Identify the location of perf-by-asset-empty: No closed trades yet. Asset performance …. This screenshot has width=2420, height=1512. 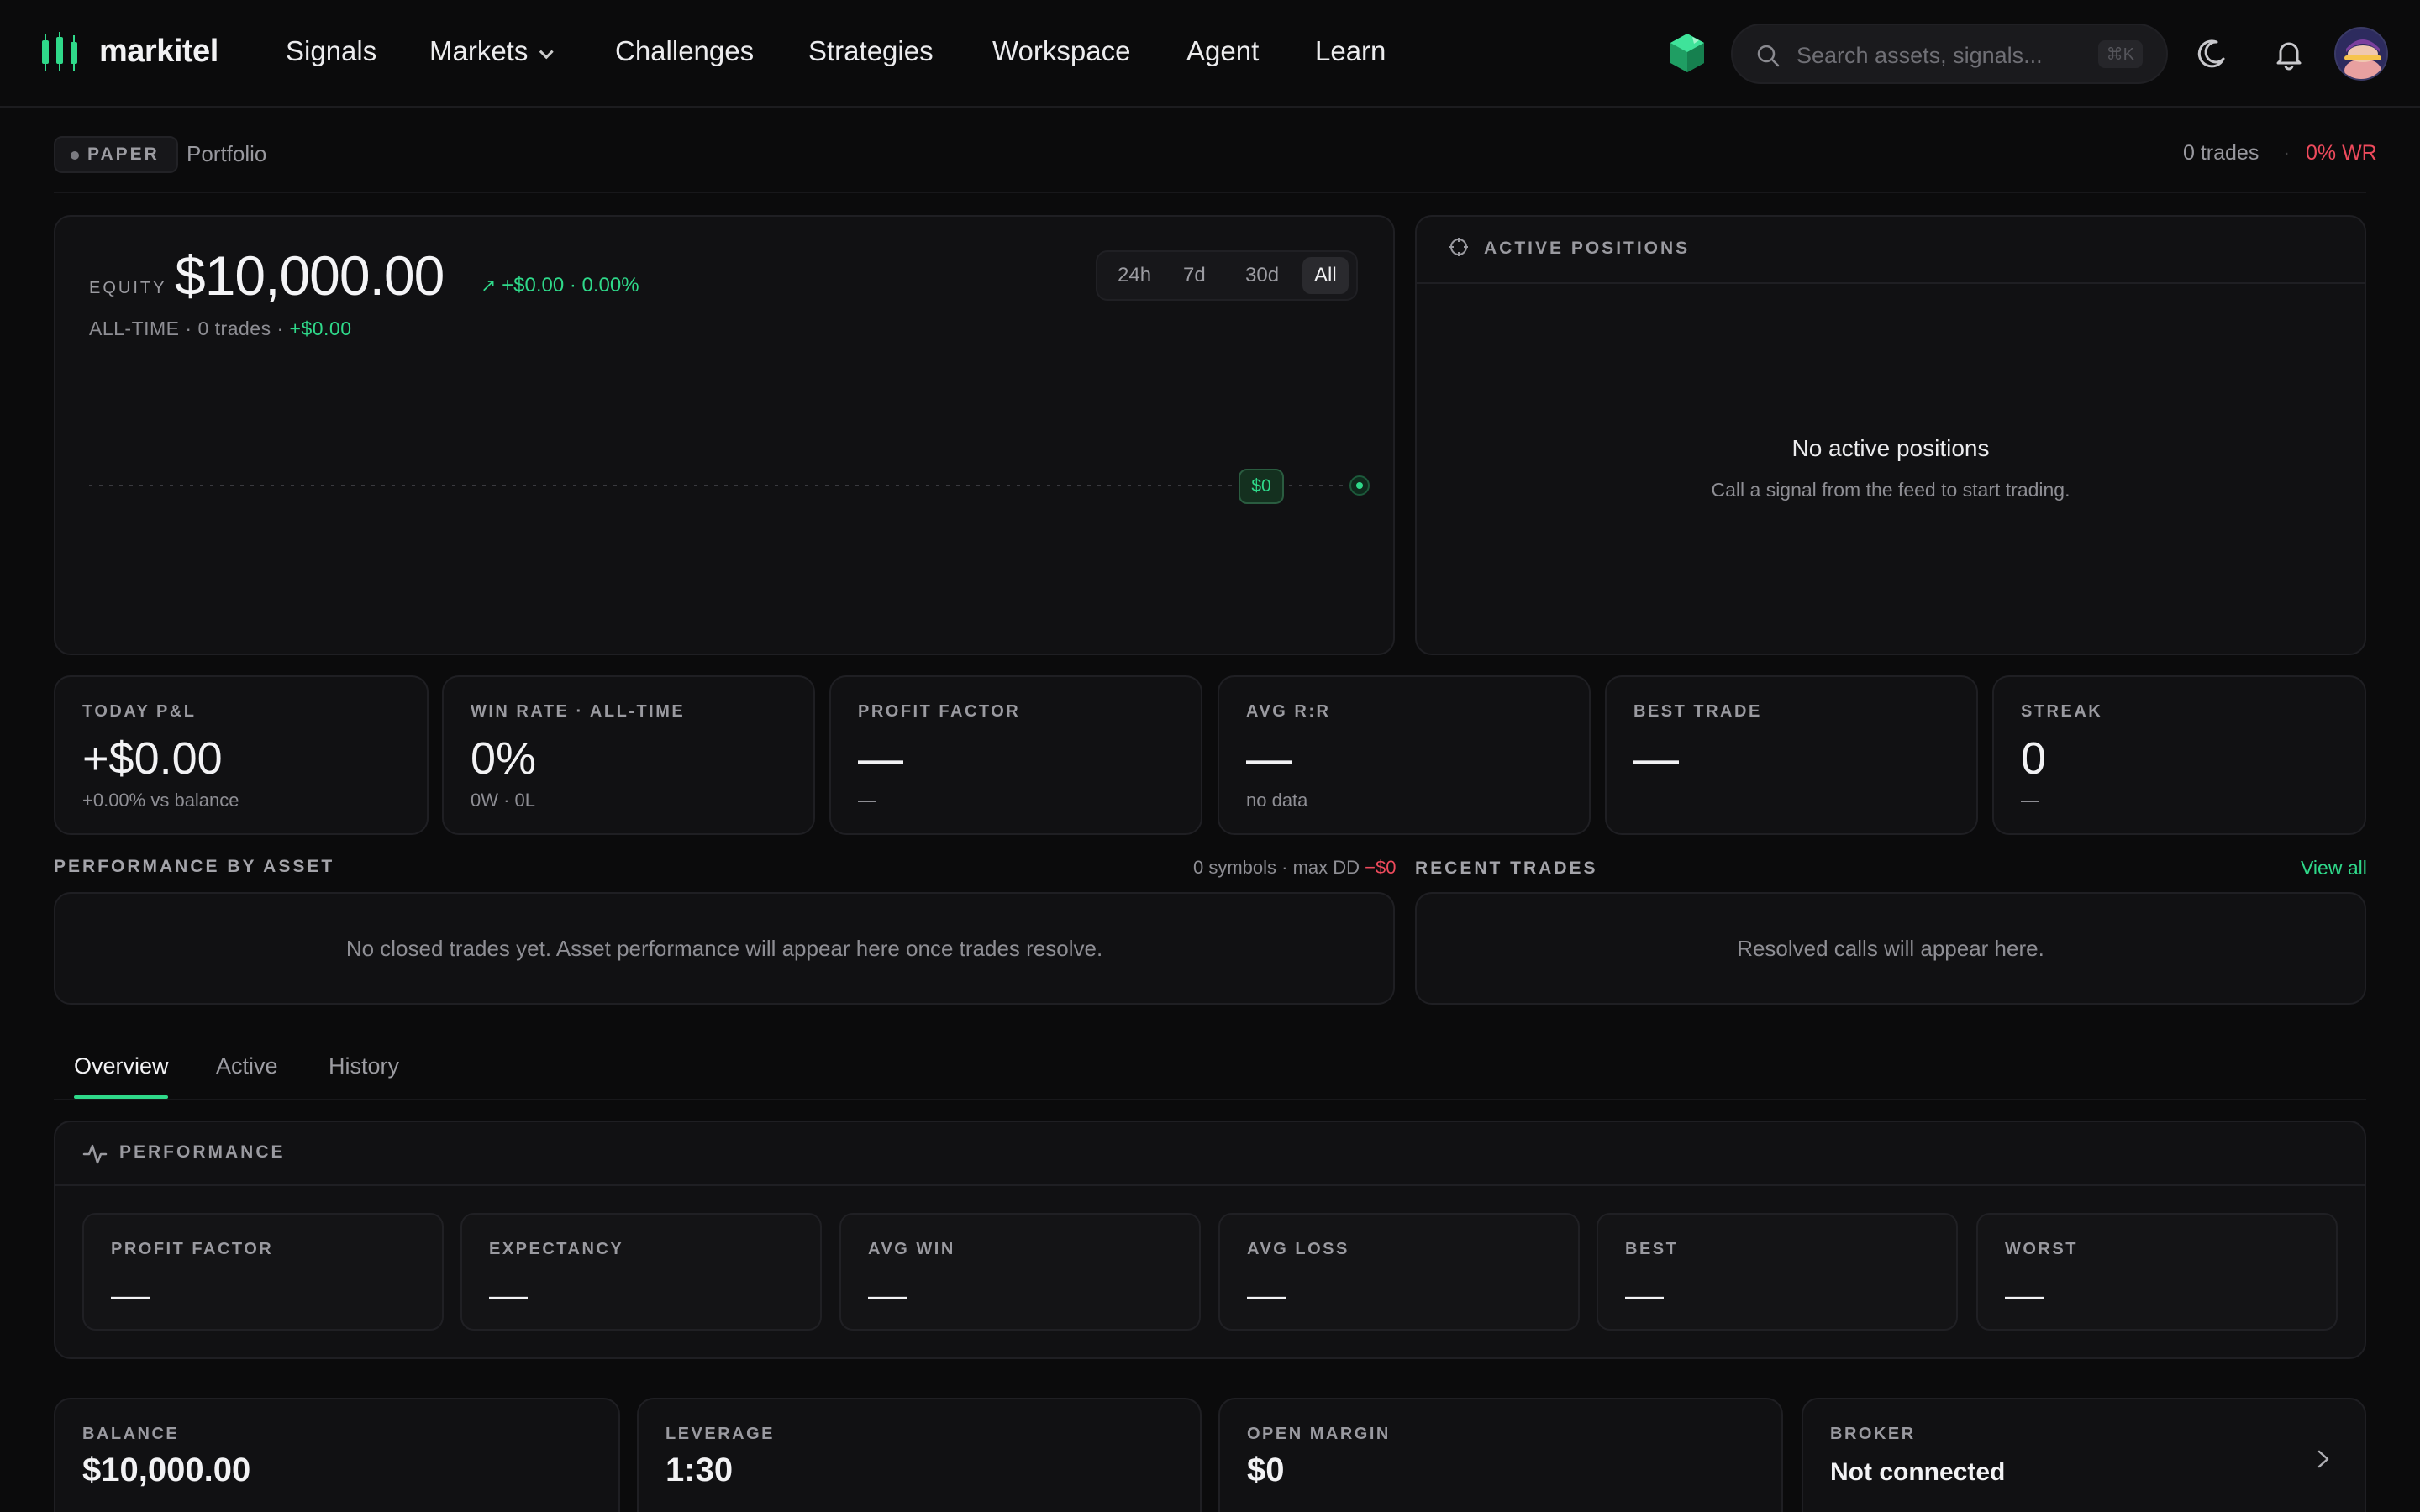
(724, 948).